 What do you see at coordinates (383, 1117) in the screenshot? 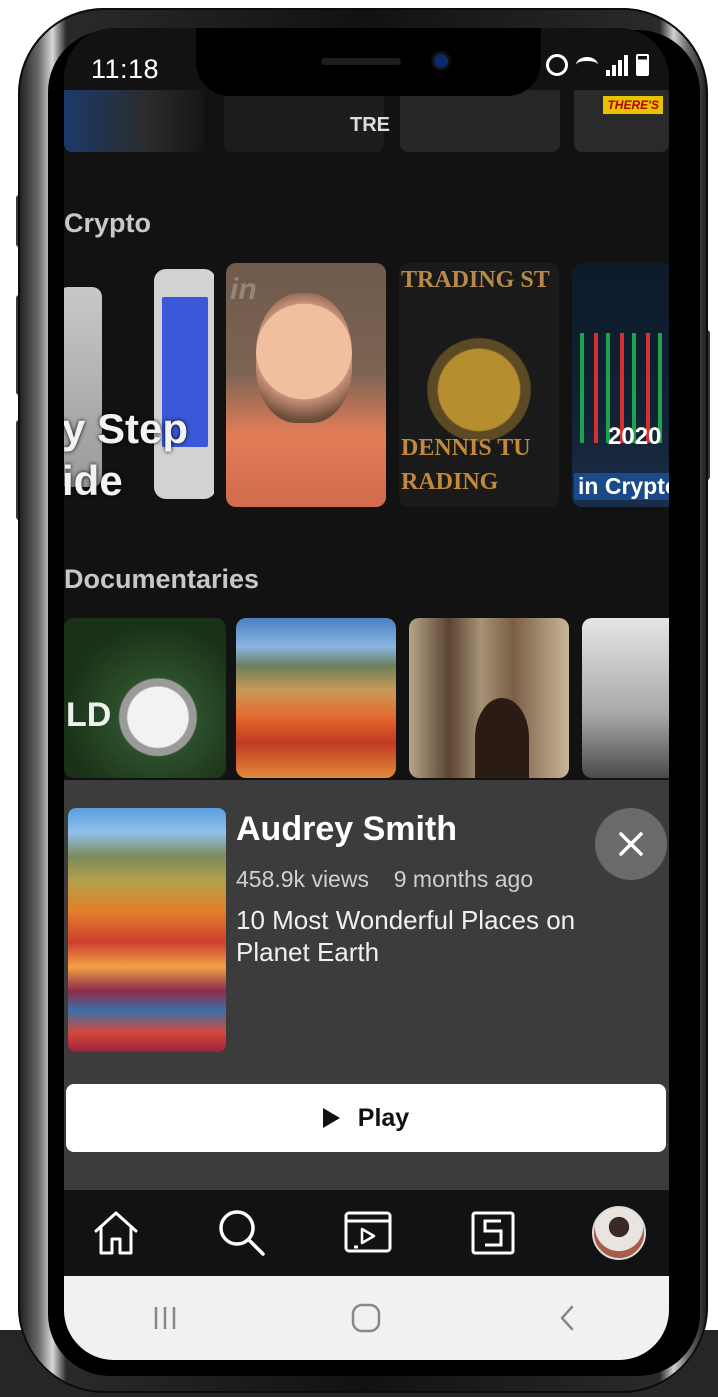
I see `play-button-label: Play` at bounding box center [383, 1117].